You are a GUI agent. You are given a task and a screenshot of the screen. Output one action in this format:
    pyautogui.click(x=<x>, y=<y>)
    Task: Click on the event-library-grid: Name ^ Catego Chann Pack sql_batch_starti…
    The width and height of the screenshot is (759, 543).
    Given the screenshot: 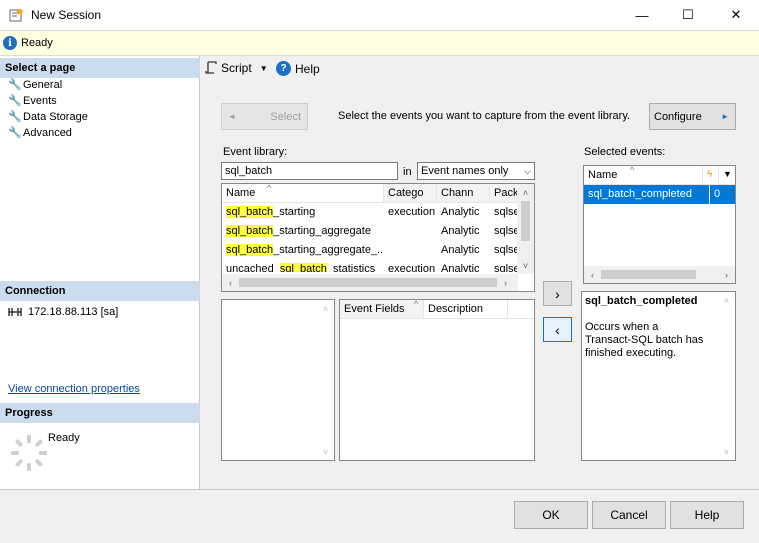 What is the action you would take?
    pyautogui.click(x=378, y=237)
    